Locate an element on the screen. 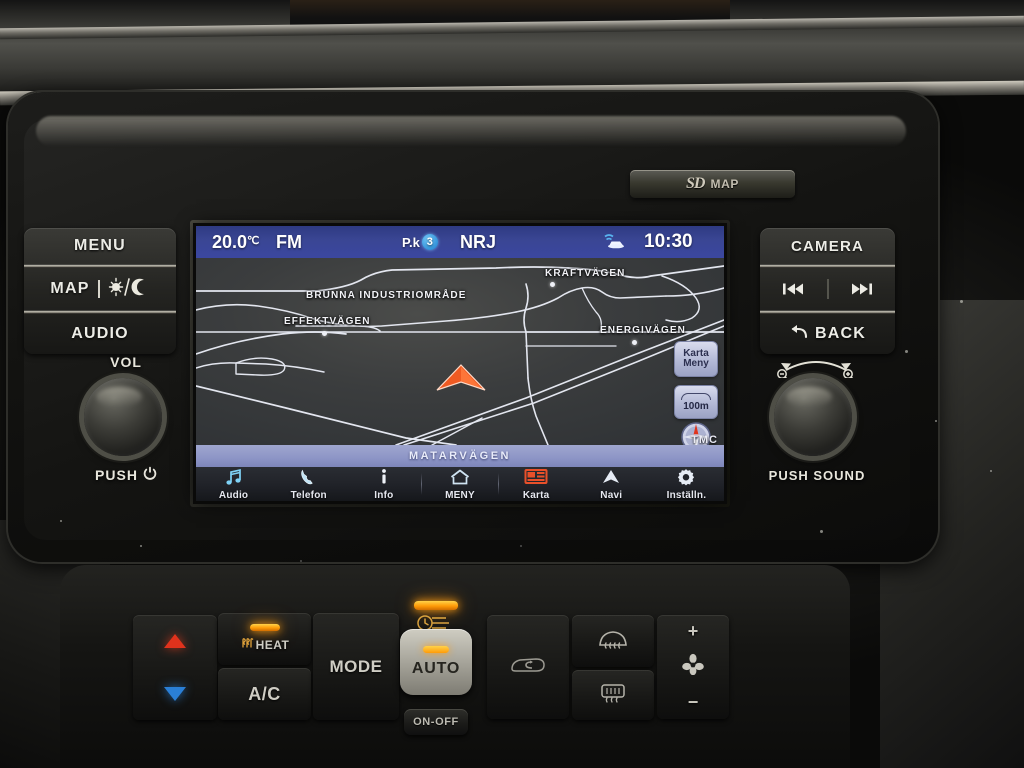  rear-defrost-icon is located at coordinates (613, 695).